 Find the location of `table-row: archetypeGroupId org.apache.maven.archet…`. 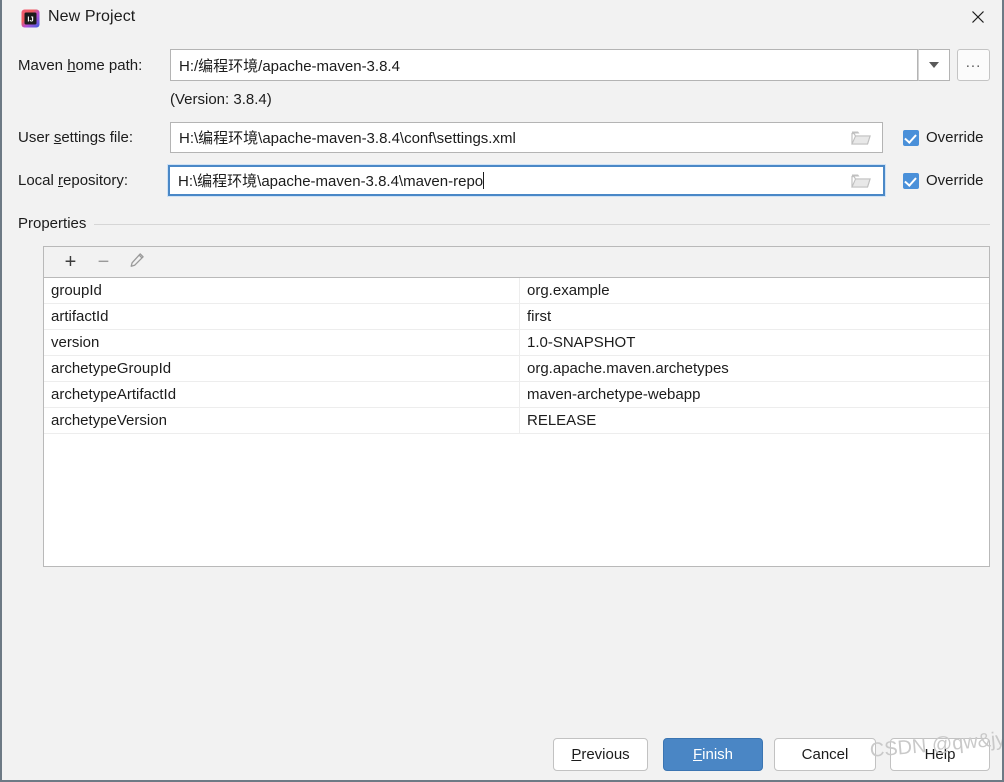

table-row: archetypeGroupId org.apache.maven.archet… is located at coordinates (516, 369).